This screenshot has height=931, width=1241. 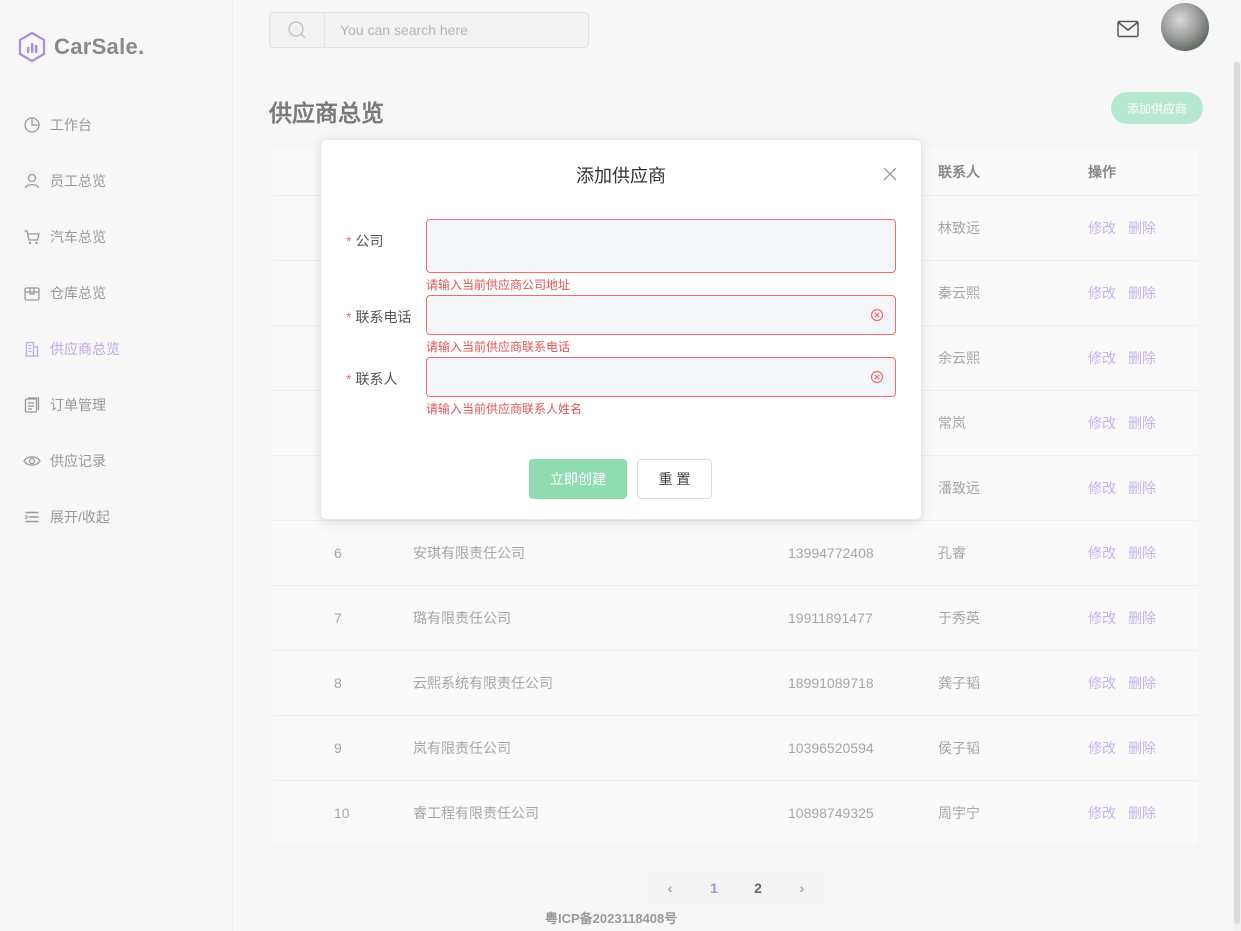 I want to click on sidebar-item-label: 供应记录, so click(x=78, y=461).